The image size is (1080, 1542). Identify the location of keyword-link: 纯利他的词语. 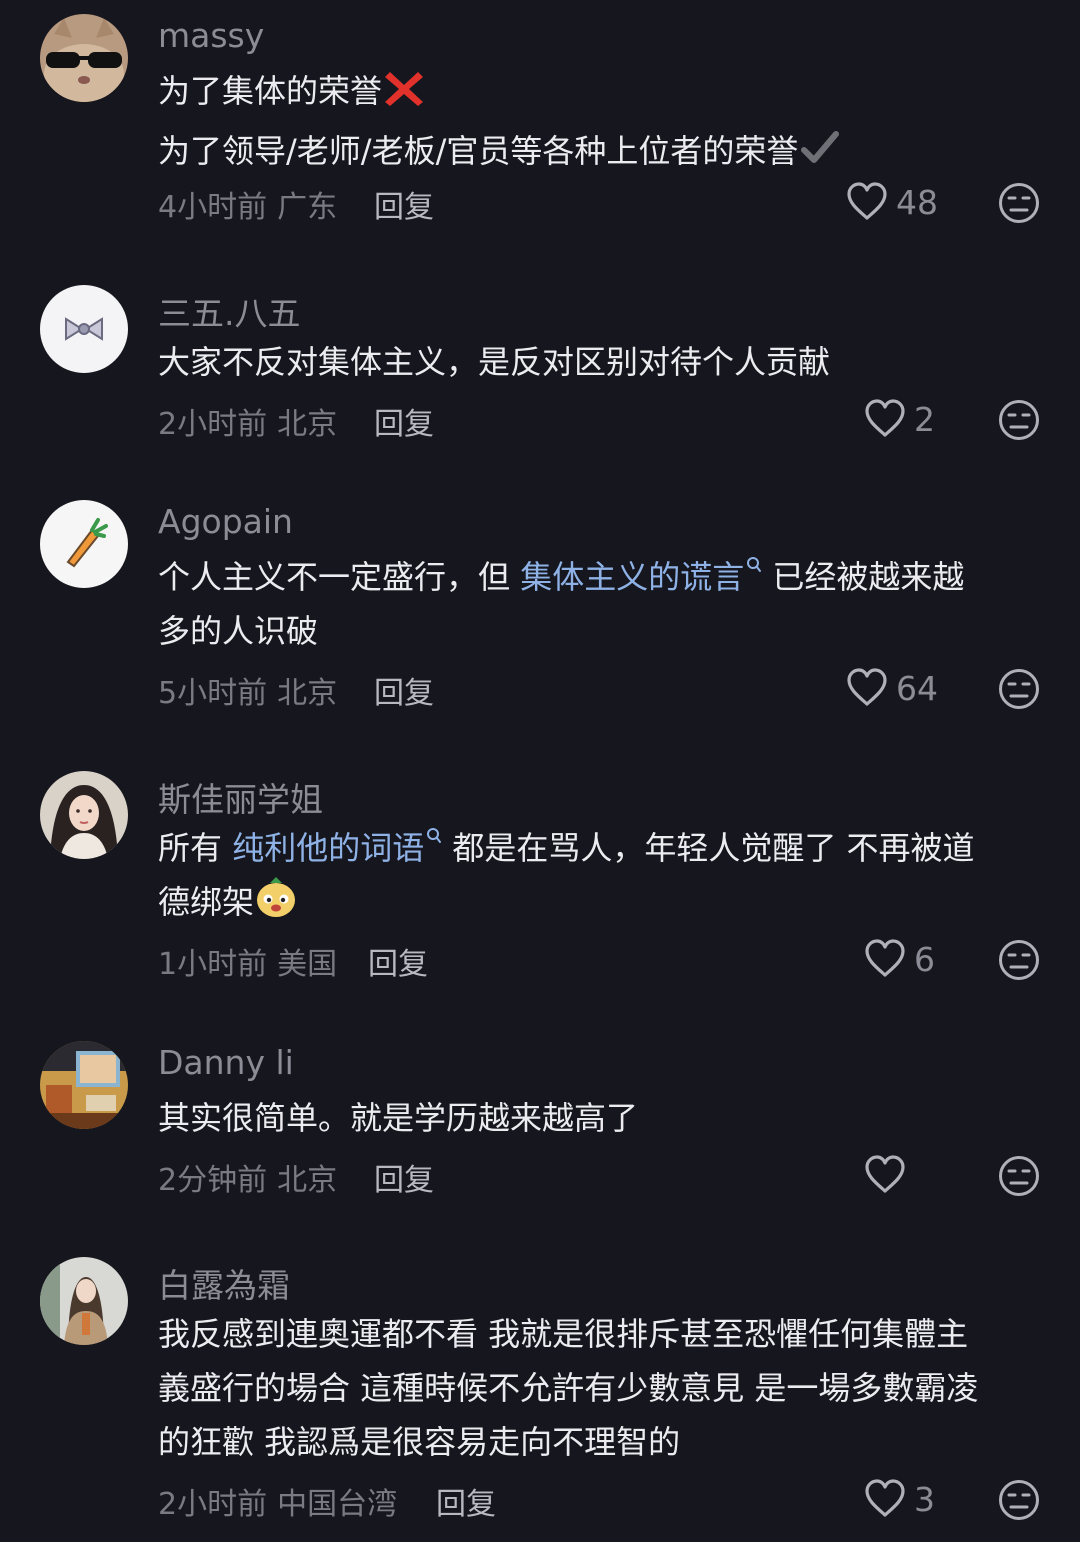
(328, 848).